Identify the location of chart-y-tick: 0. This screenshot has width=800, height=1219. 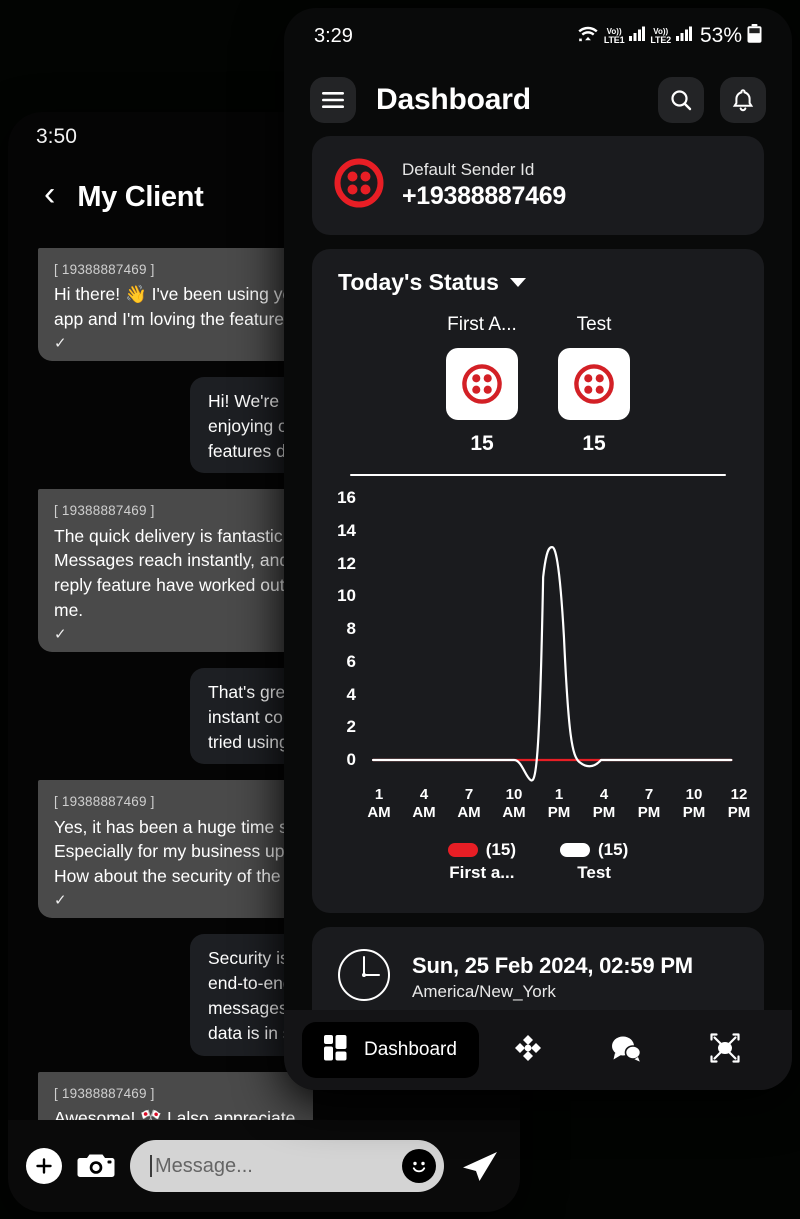
(351, 759).